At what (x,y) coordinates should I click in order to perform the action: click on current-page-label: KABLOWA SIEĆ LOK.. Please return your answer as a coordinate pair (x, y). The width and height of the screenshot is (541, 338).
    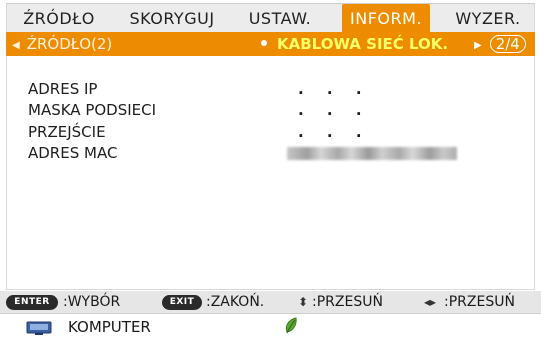
    Looking at the image, I should click on (363, 44).